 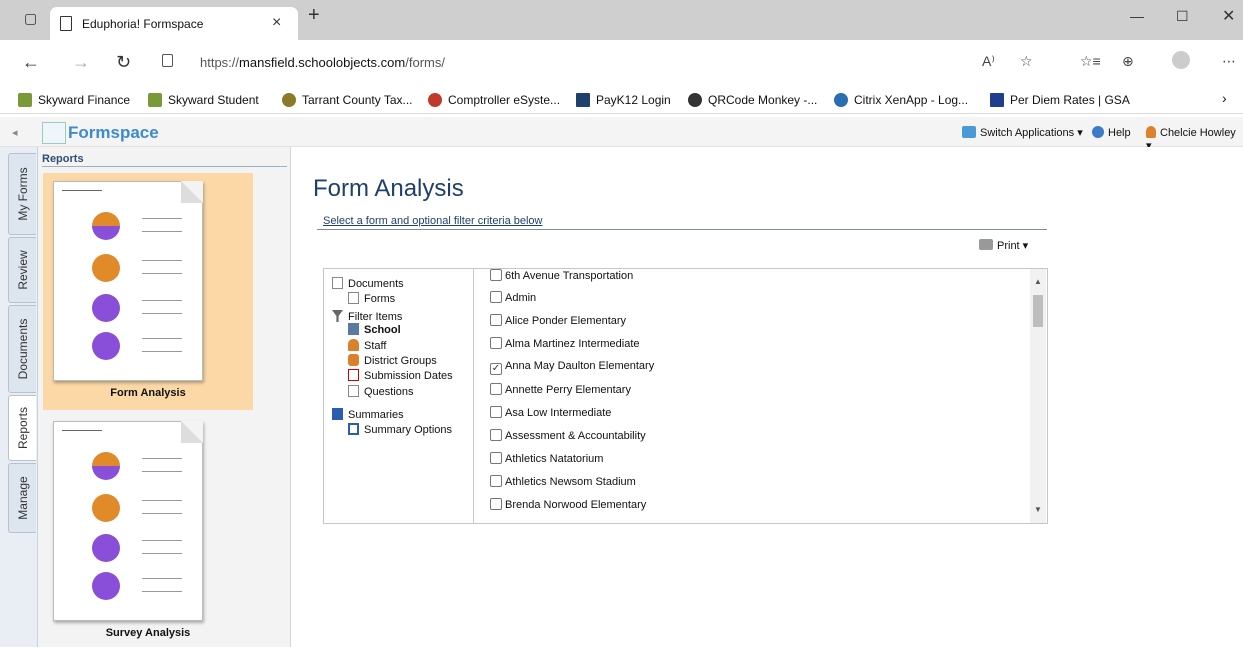 What do you see at coordinates (568, 435) in the screenshot?
I see `school-option: Assessment & Accountability` at bounding box center [568, 435].